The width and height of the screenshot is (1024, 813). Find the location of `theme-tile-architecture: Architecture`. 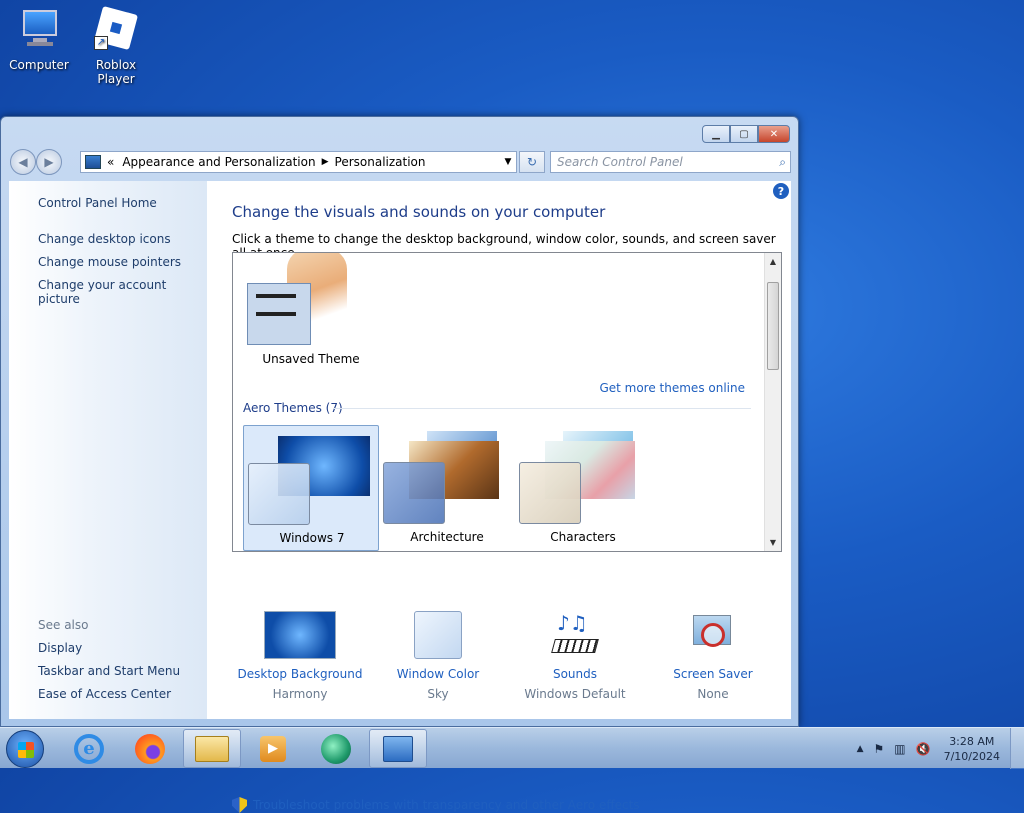

theme-tile-architecture: Architecture is located at coordinates (447, 488).